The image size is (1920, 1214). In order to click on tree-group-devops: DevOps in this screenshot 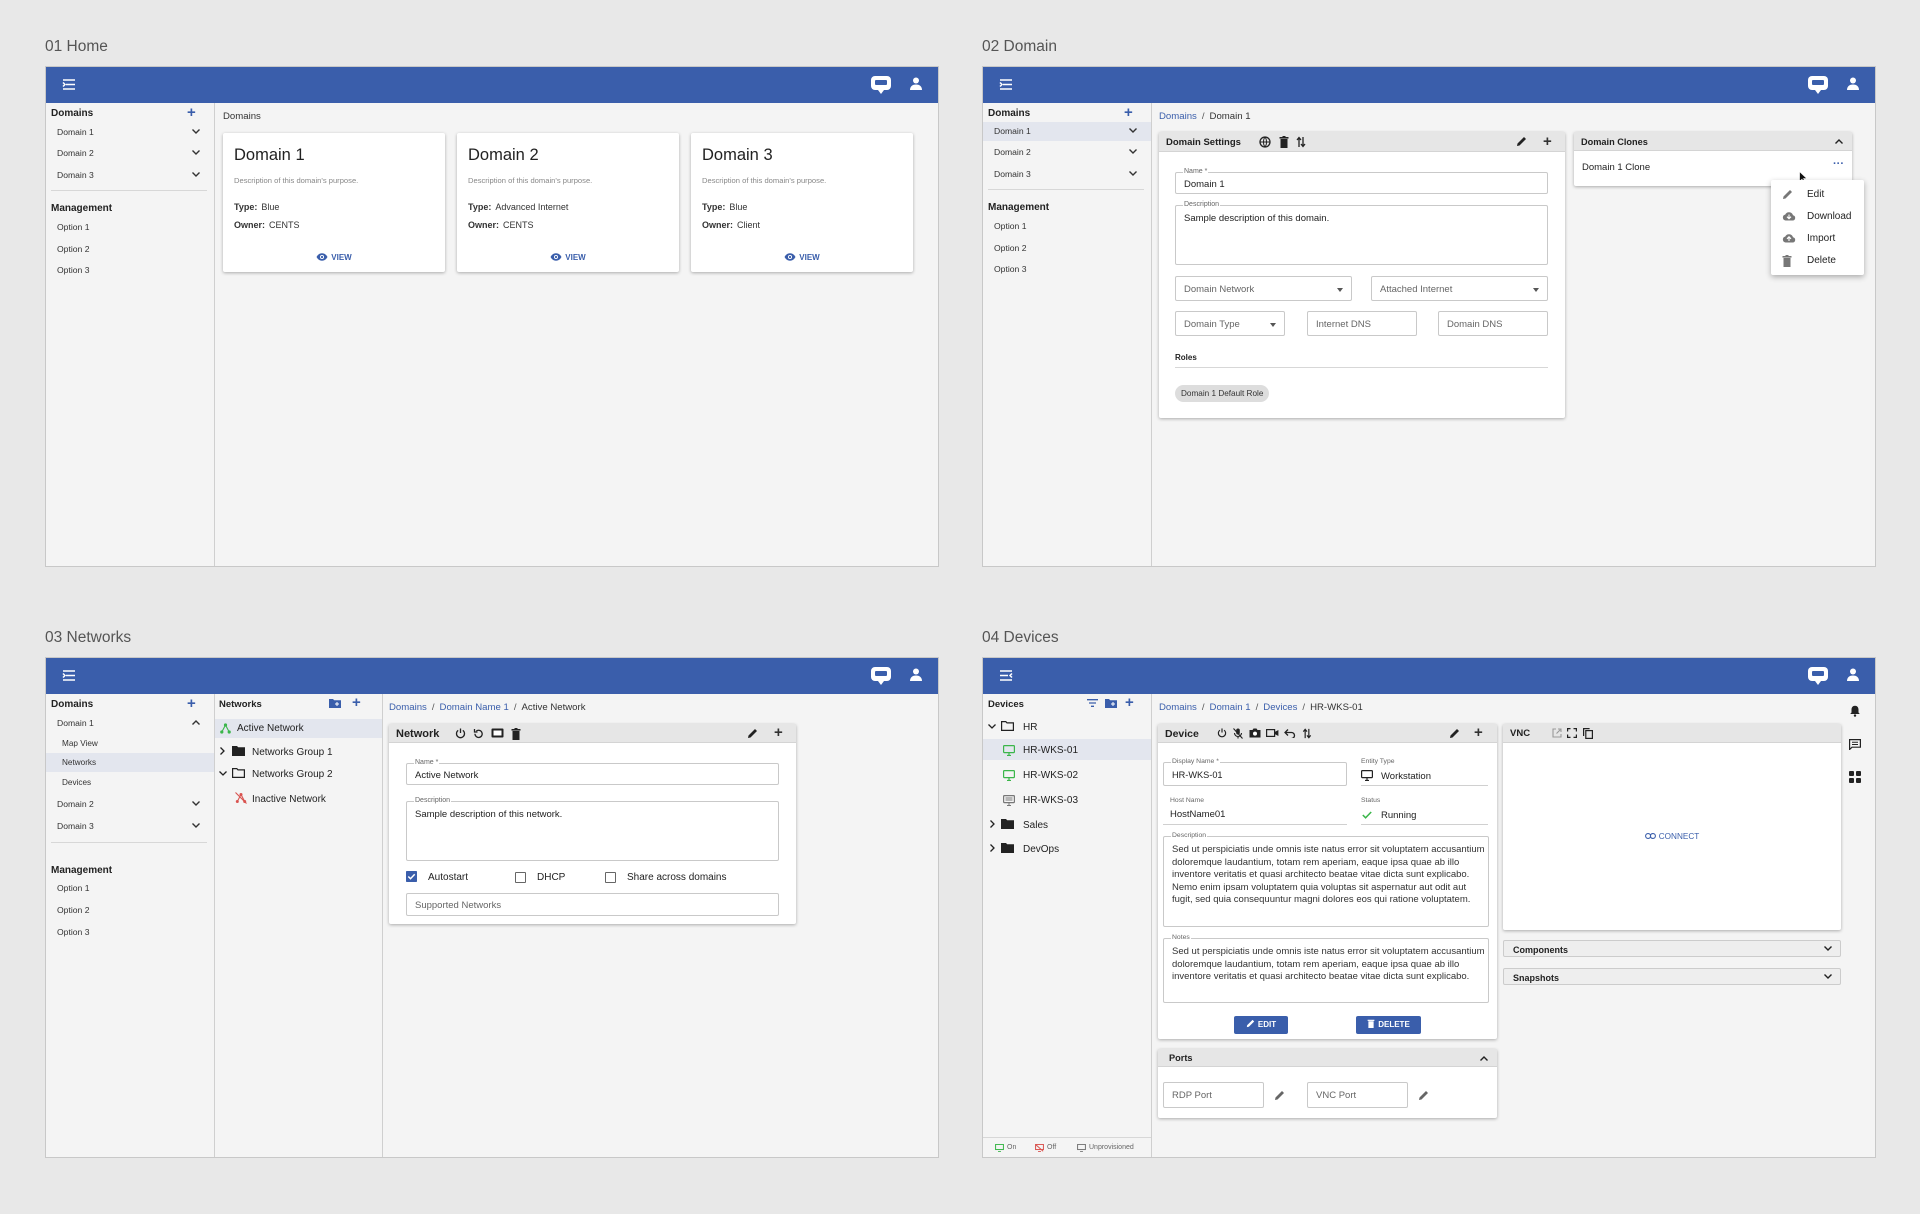, I will do `click(1041, 849)`.